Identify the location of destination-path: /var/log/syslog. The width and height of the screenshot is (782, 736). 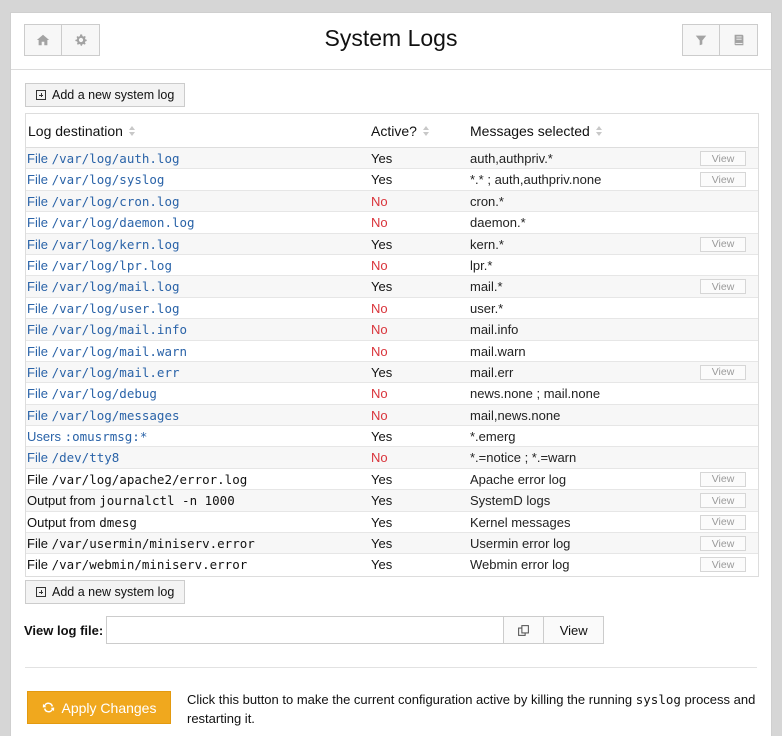
(108, 180).